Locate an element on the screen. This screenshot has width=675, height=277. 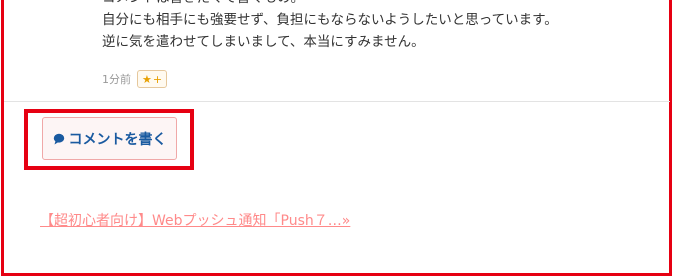
speech-bubble-icon is located at coordinates (58, 138).